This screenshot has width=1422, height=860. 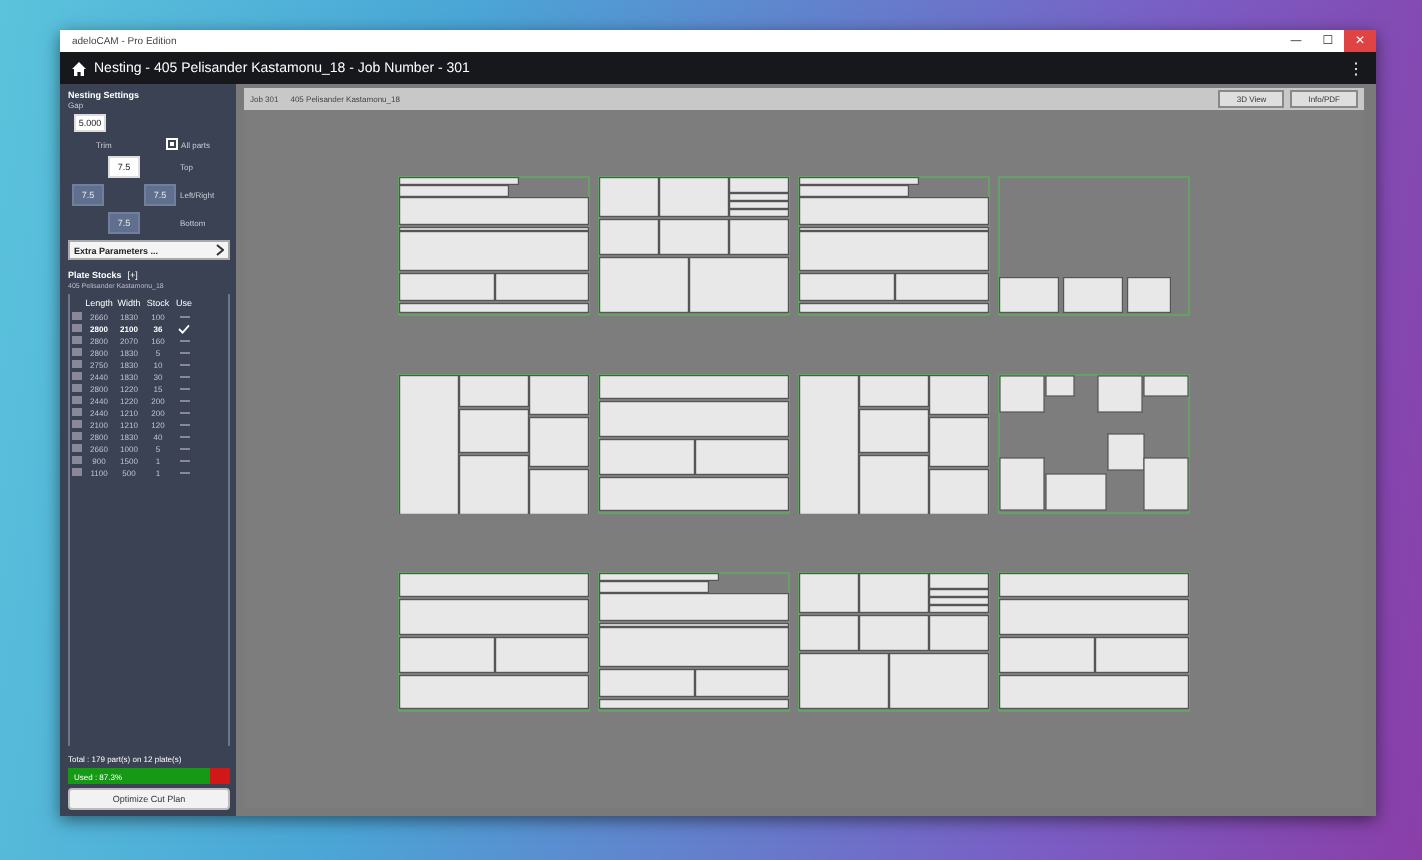 I want to click on menu-button: ⋮, so click(x=1356, y=68).